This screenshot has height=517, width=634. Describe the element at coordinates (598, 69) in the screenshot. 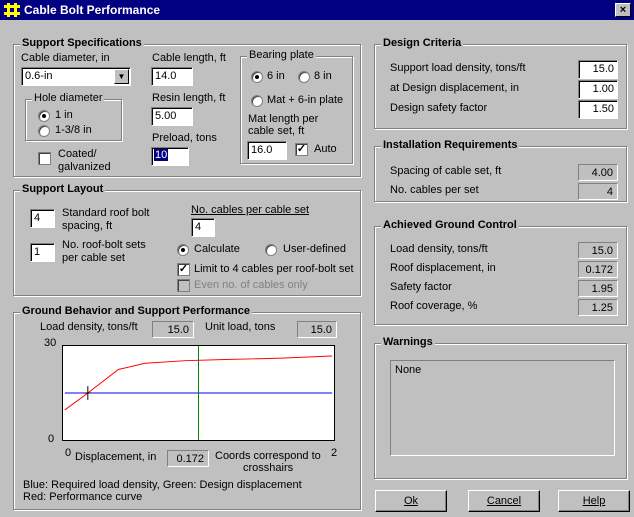

I see `support-load-density-input: 15.0` at that location.